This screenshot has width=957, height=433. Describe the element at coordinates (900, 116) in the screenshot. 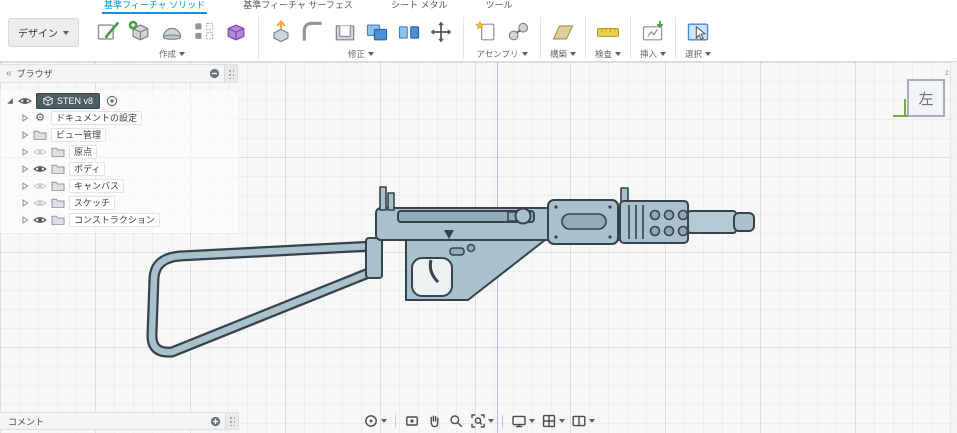

I see `viewcube-green-axis-horizontal` at that location.